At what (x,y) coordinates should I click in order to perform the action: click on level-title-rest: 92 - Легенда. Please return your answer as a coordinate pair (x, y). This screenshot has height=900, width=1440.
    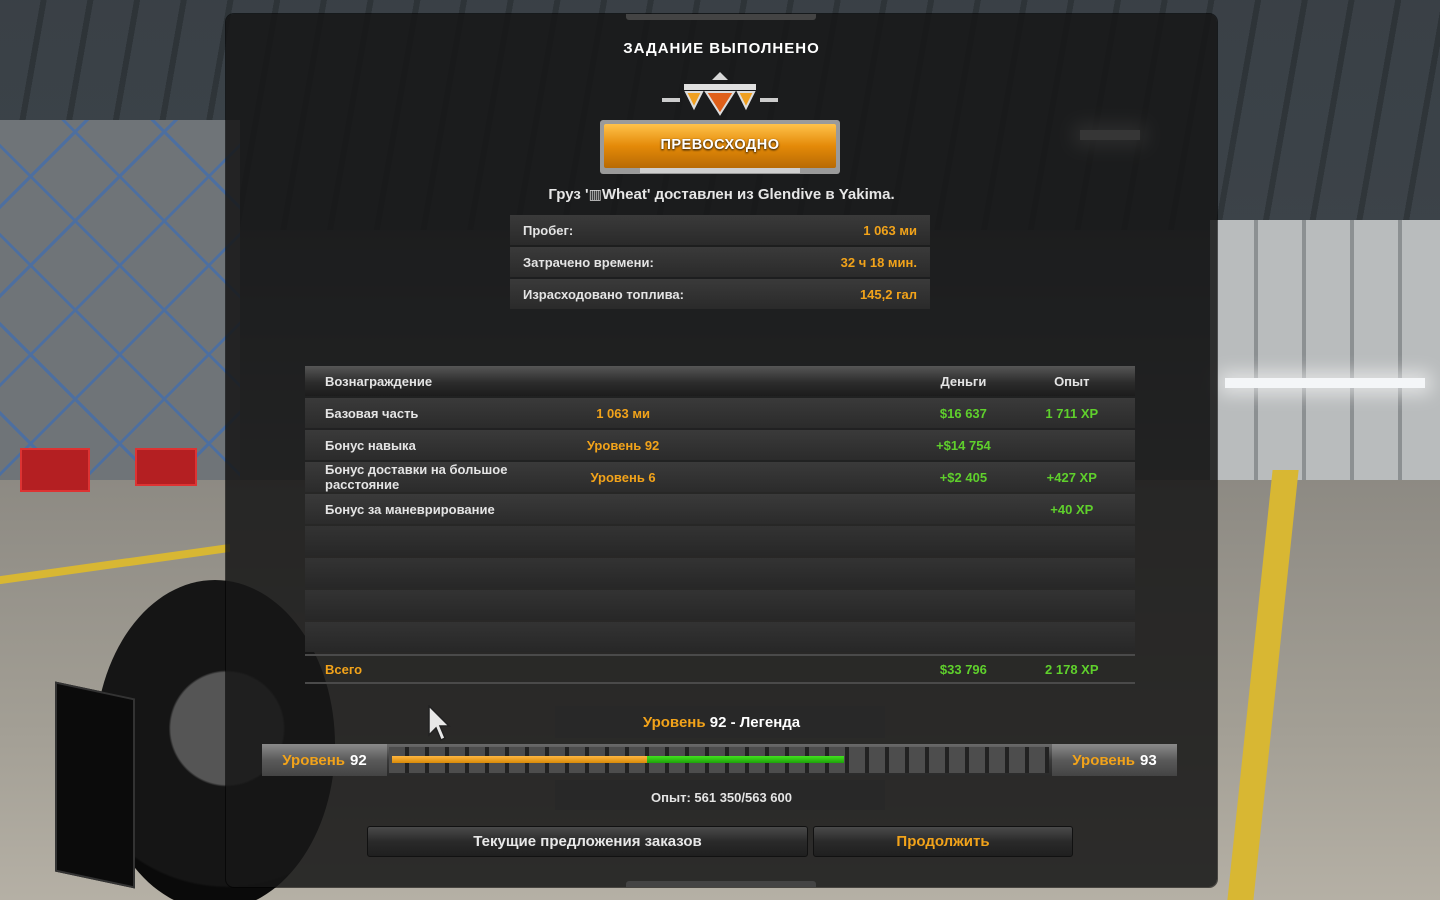
    Looking at the image, I should click on (755, 722).